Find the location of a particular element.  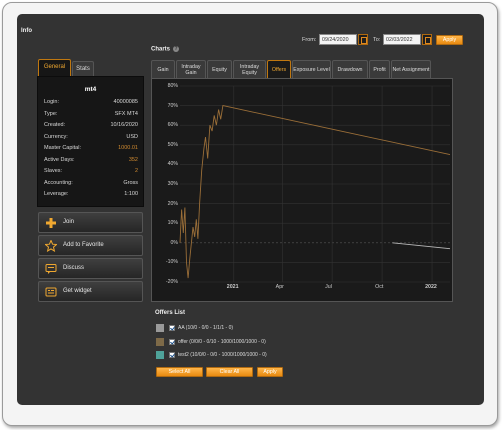

discuss-button: Discuss is located at coordinates (90, 268).